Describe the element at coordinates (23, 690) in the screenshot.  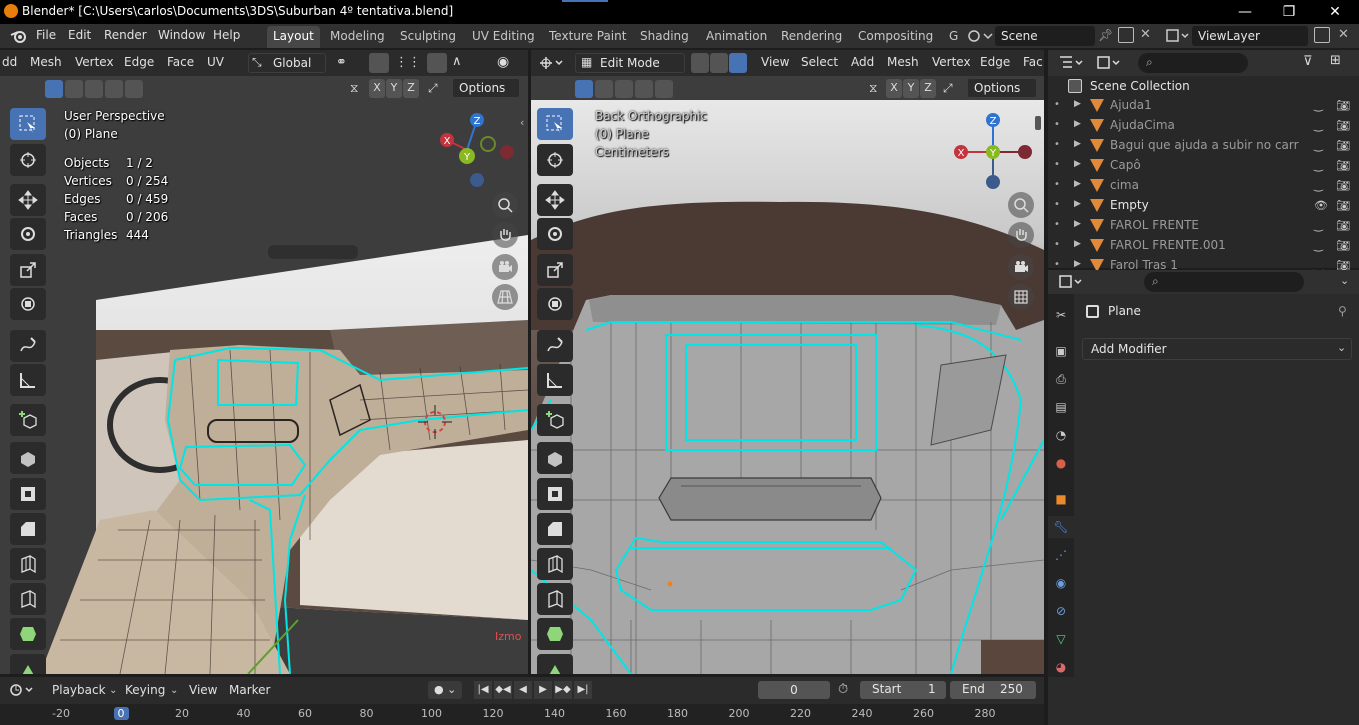
I see `timeline-editor-type-icon` at that location.